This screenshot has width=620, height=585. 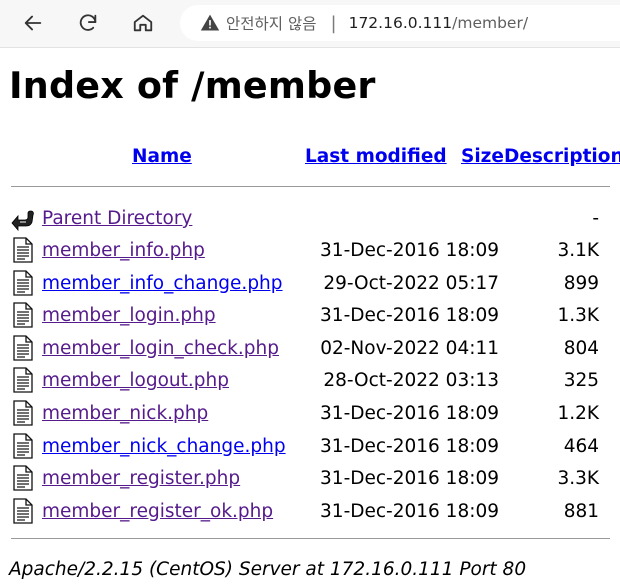 What do you see at coordinates (581, 283) in the screenshot?
I see `file-size: 899` at bounding box center [581, 283].